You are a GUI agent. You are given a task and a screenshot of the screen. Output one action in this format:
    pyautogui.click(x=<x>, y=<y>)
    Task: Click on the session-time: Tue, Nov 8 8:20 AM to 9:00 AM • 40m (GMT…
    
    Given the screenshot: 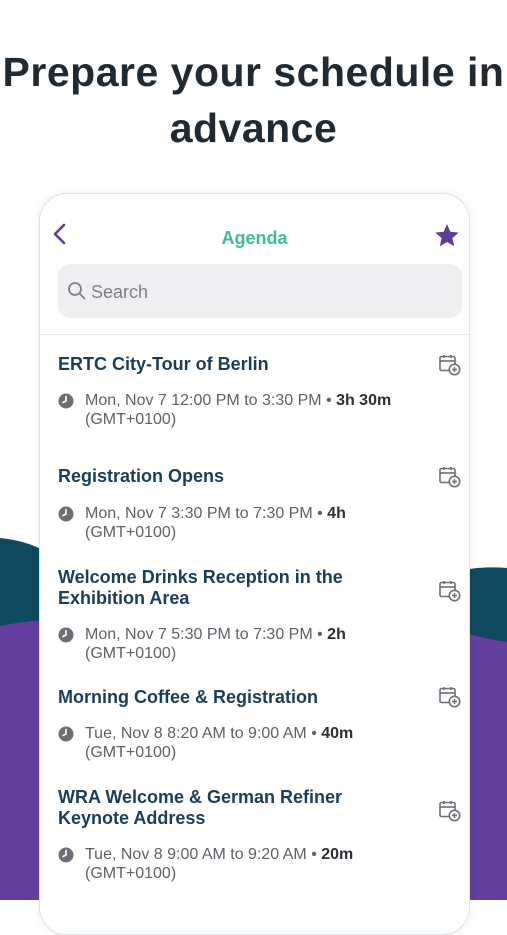 What is the action you would take?
    pyautogui.click(x=219, y=743)
    